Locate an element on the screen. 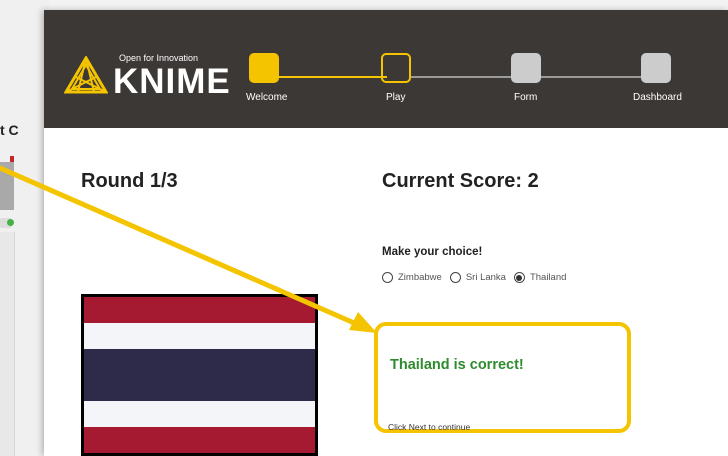  radio-label: Sri Lanka is located at coordinates (485, 277).